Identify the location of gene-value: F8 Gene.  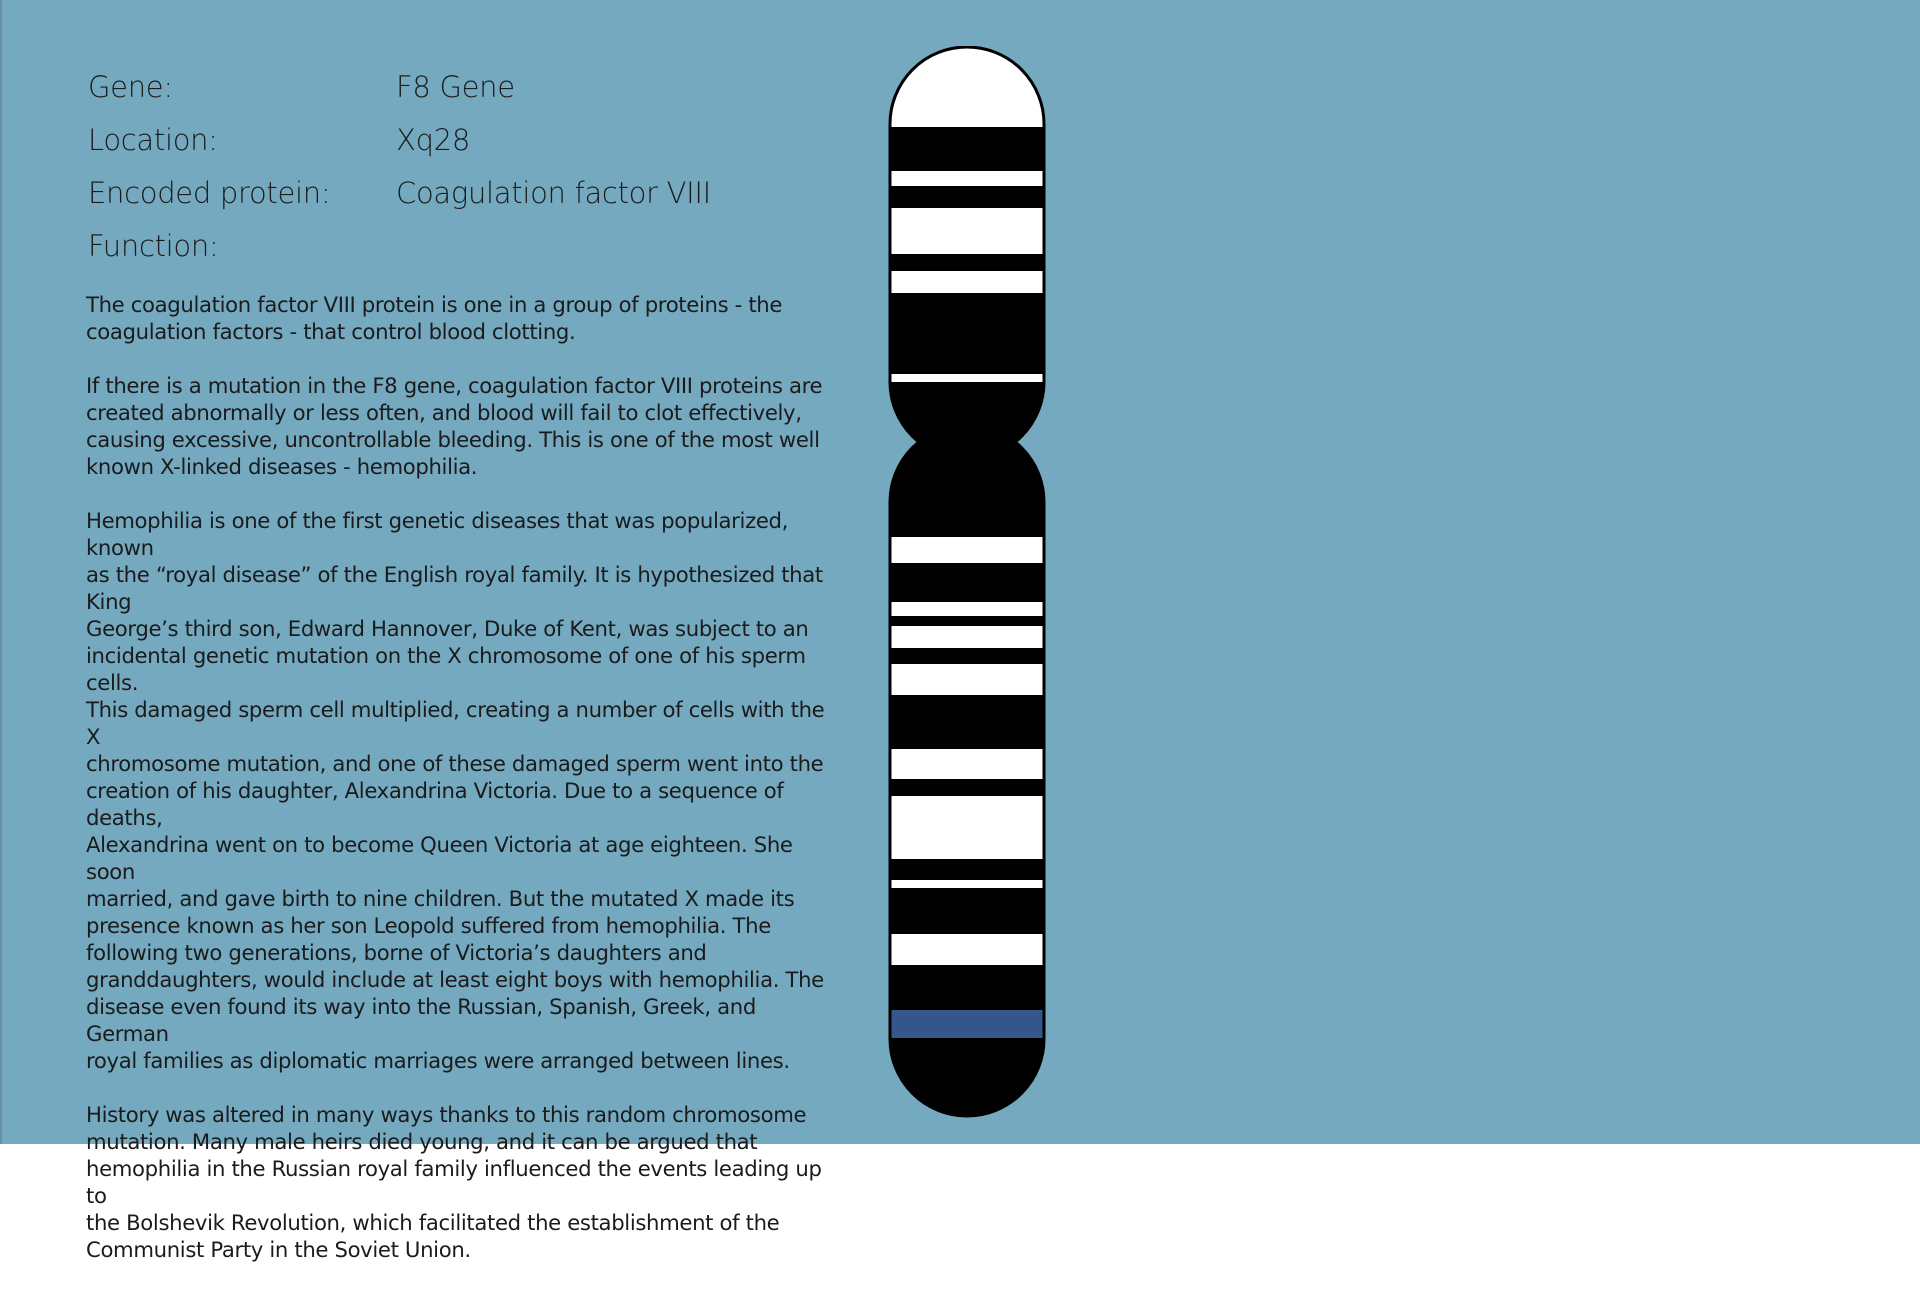
(455, 87).